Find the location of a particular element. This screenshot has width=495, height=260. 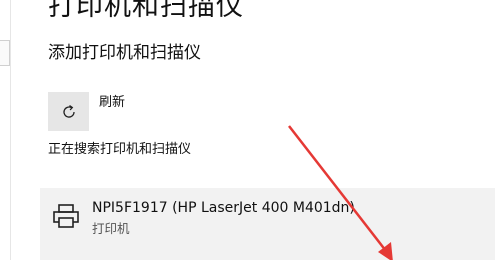

printer-name: NPI5F1917 (HP LaserJet 400 M401dn) is located at coordinates (223, 208).